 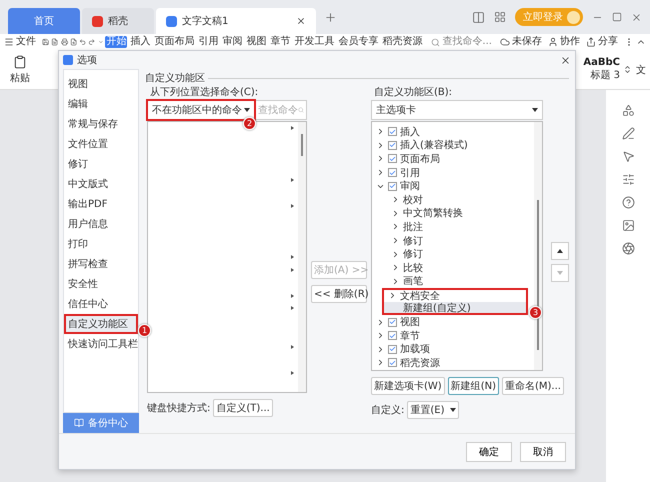 I want to click on tree-item: 引用, so click(x=453, y=173).